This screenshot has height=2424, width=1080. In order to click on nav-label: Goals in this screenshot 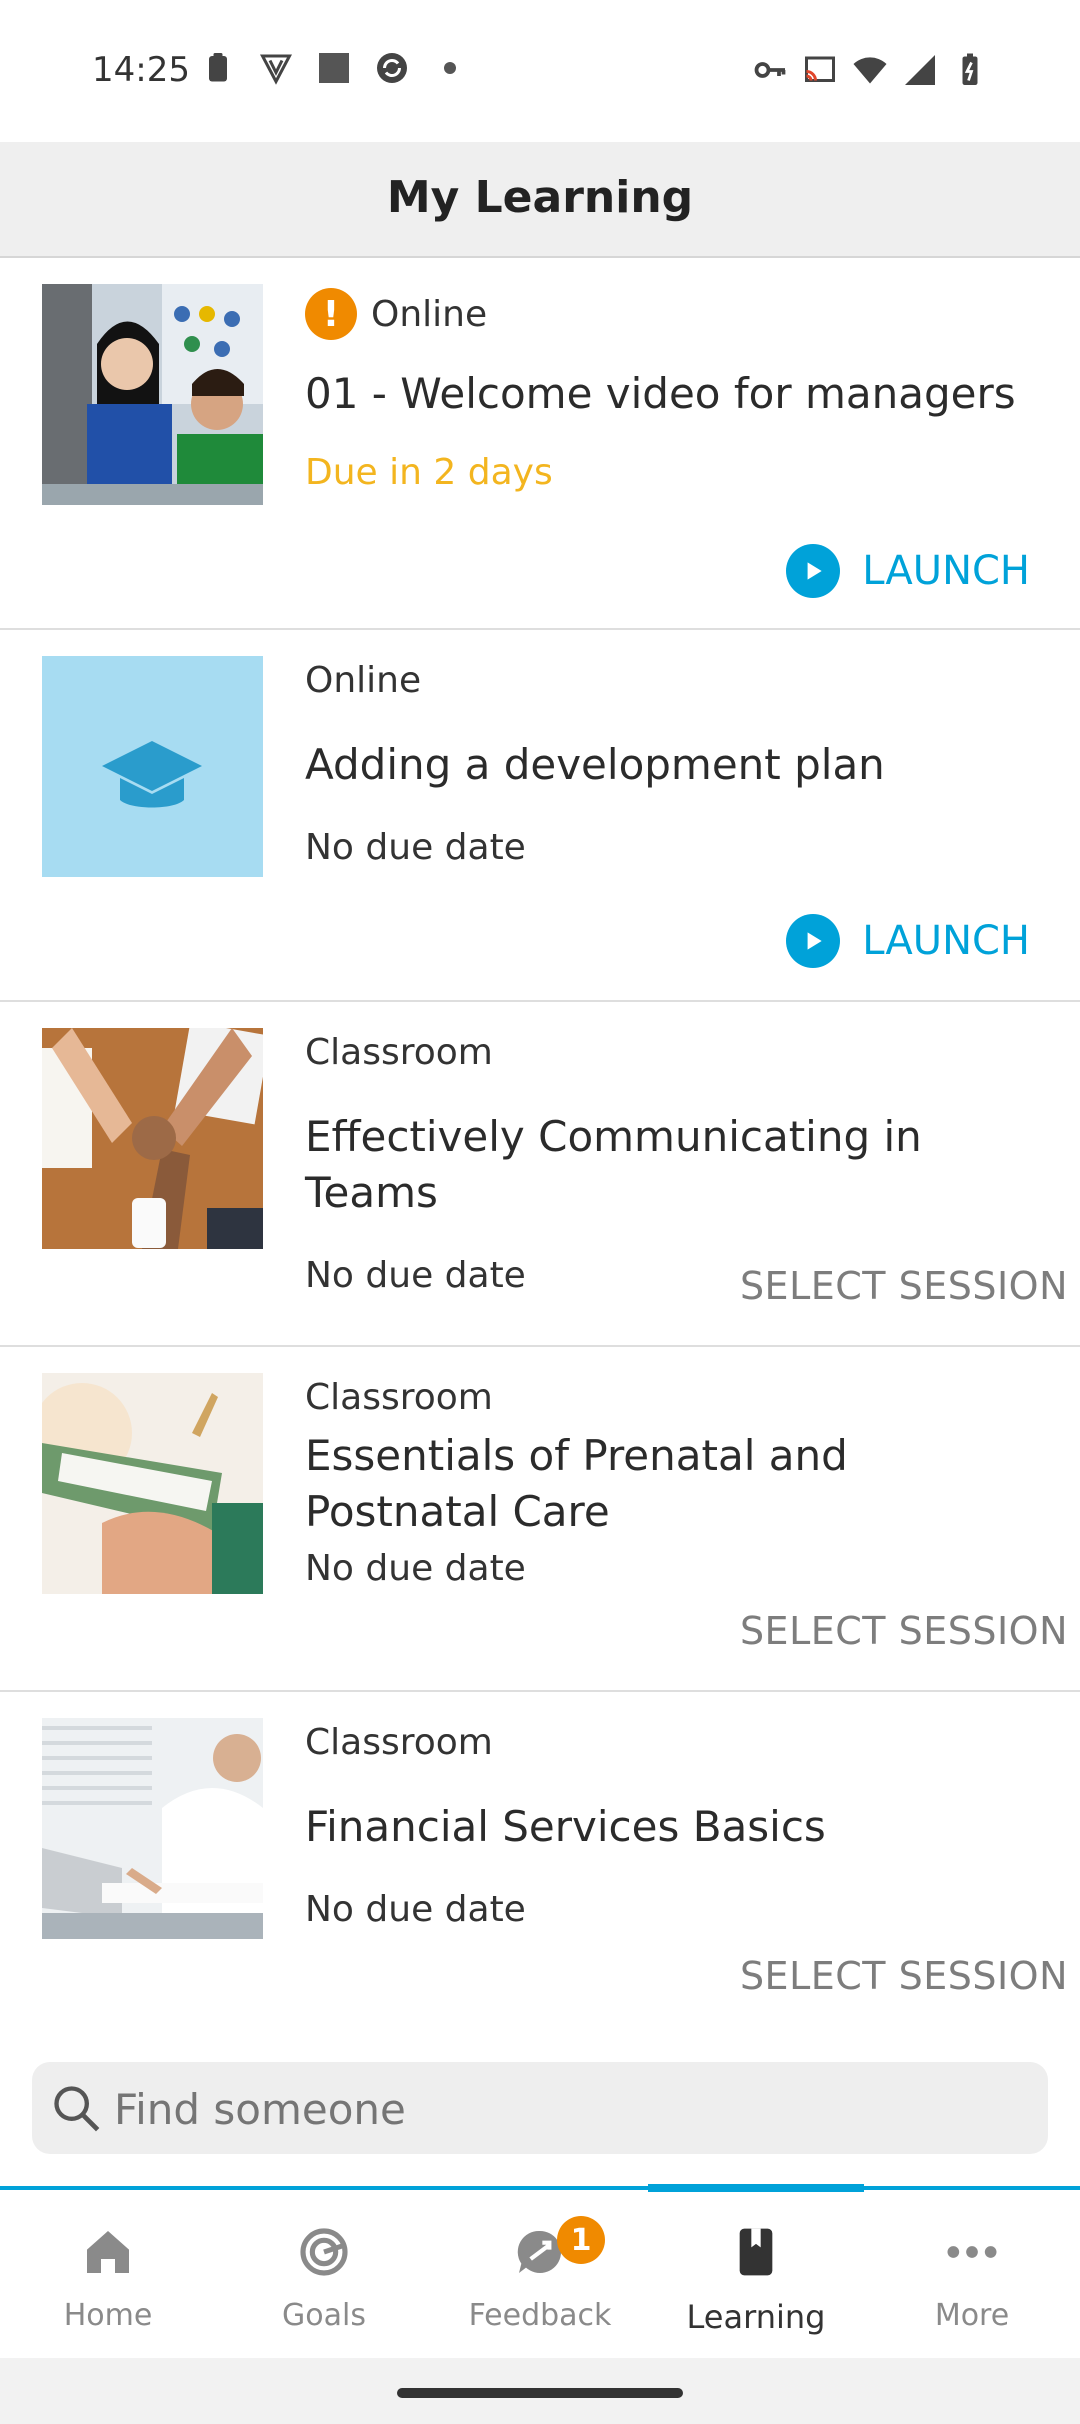, I will do `click(324, 2315)`.